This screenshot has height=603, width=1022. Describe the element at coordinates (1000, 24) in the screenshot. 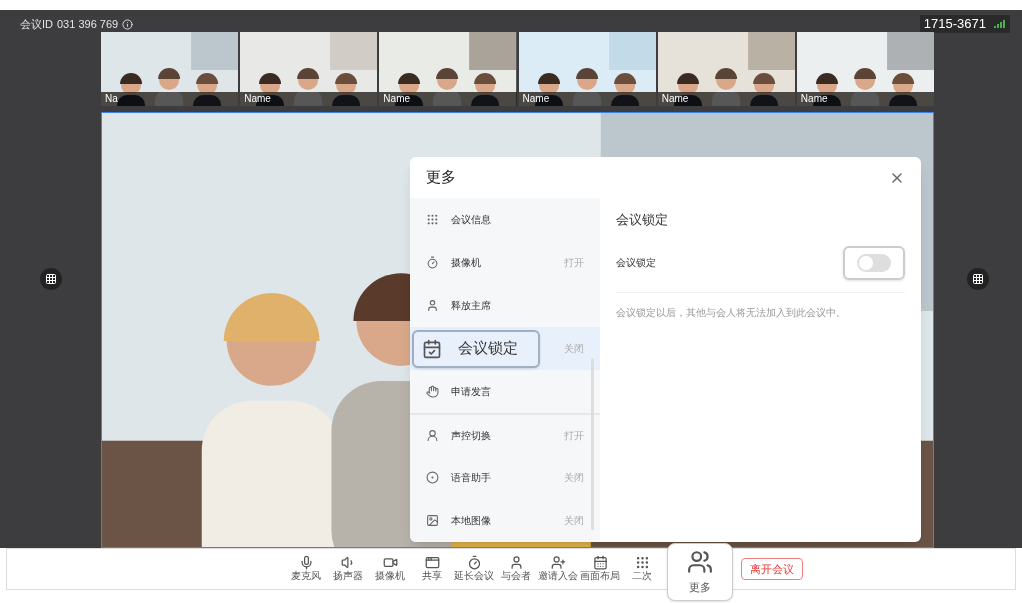

I see `signal-icon` at that location.